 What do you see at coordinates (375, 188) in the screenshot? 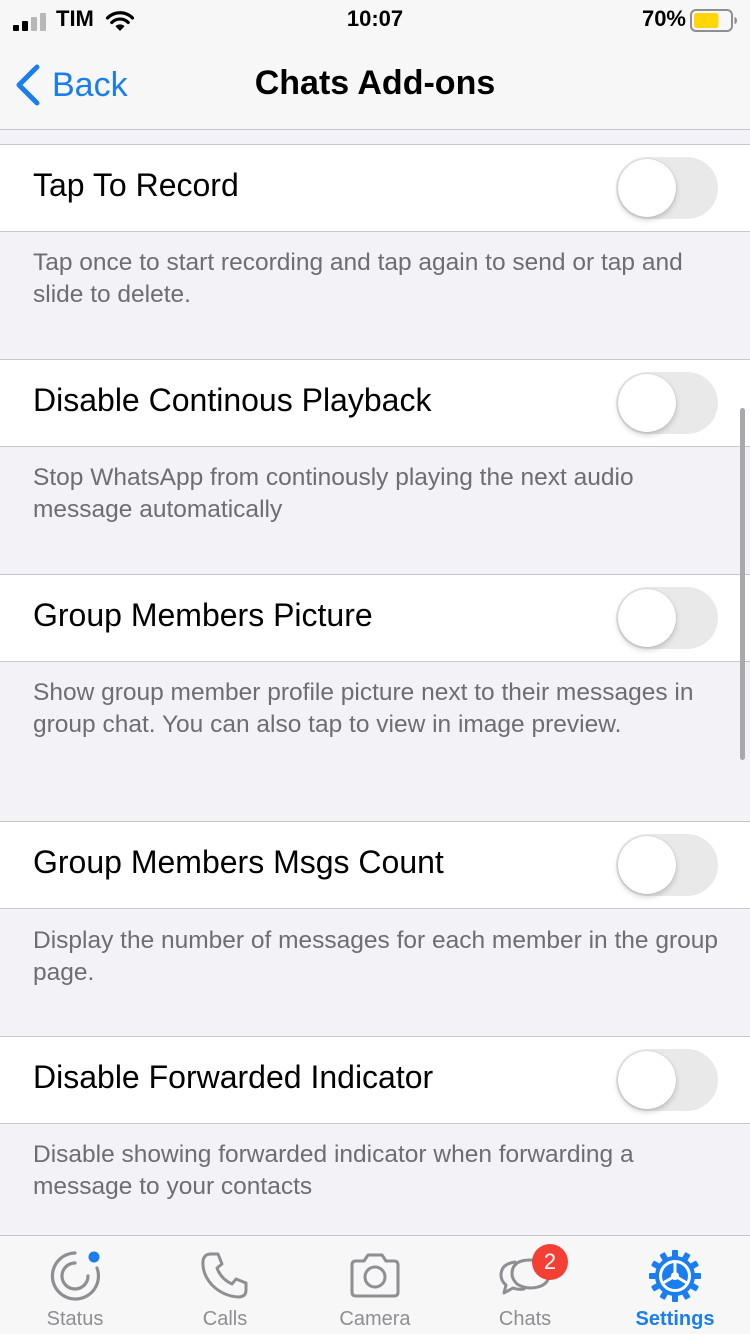
I see `setting-row-tap-to-record: Tap To Record` at bounding box center [375, 188].